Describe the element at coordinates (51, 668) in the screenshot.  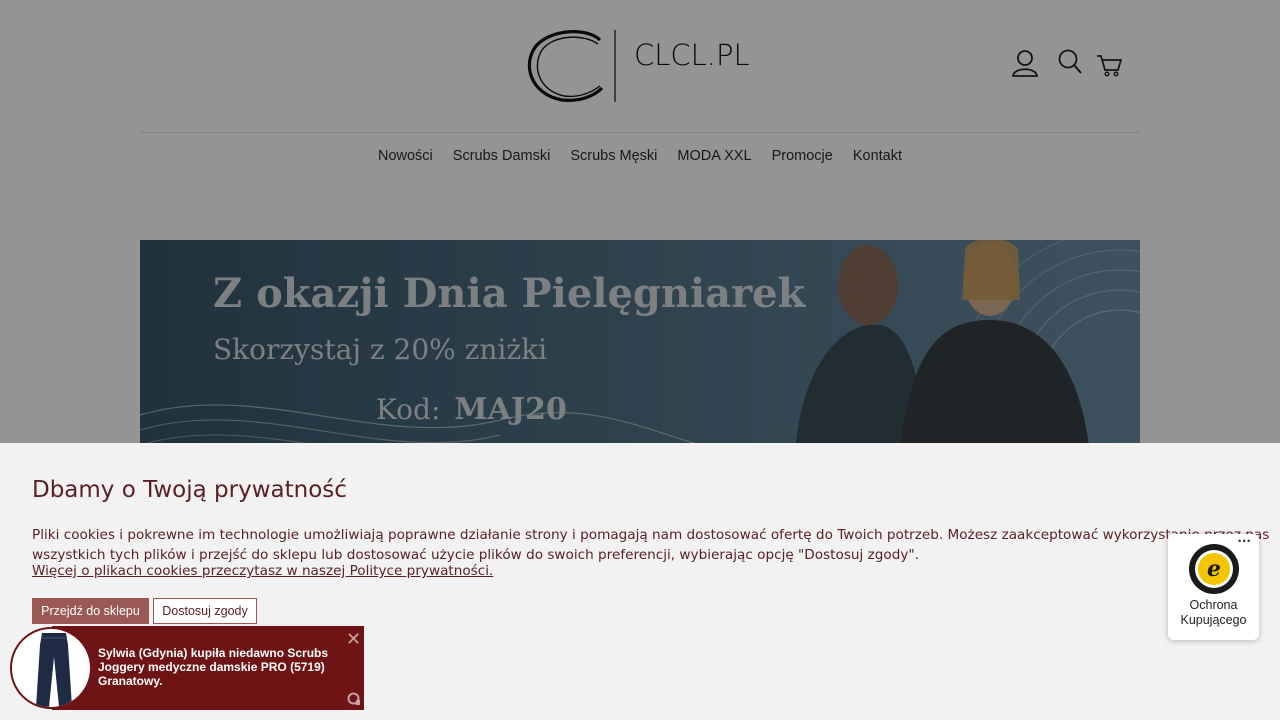
I see `product-thumbnail` at that location.